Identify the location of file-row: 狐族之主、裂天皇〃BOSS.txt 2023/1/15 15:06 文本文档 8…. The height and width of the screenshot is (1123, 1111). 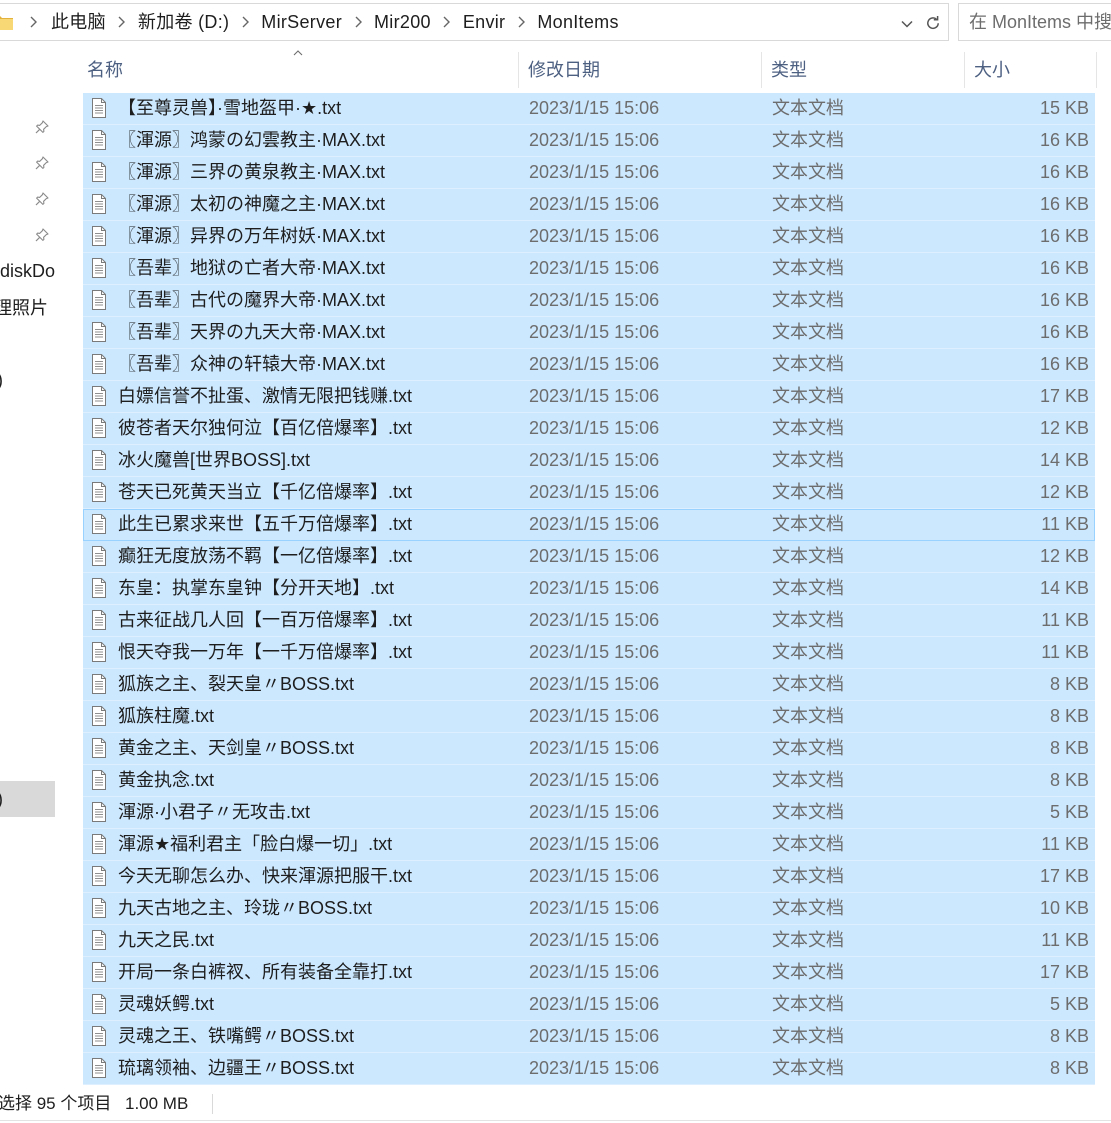
(589, 685).